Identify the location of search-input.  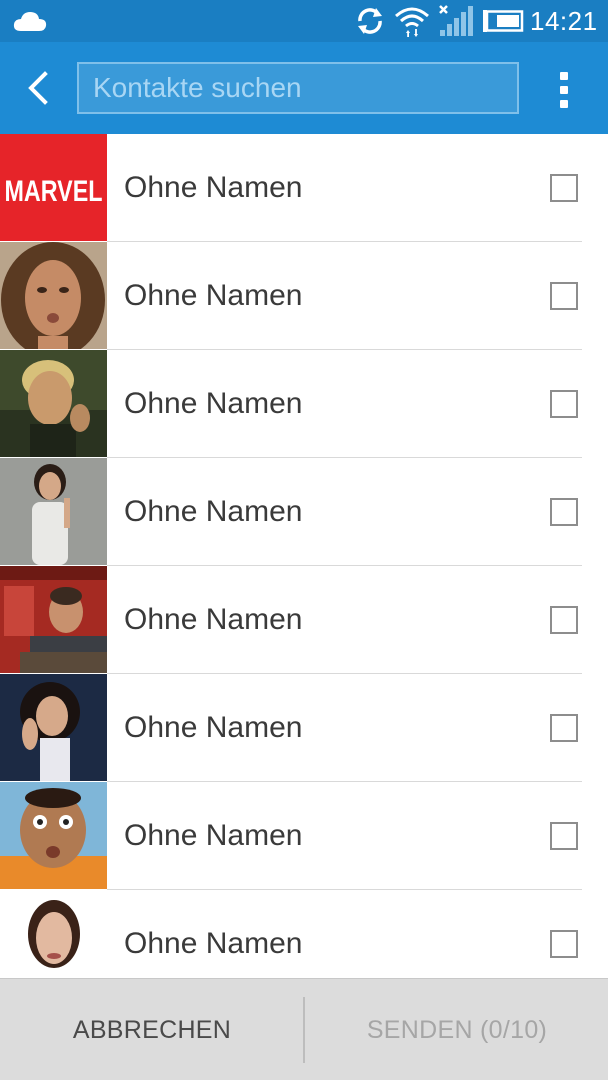
(298, 88).